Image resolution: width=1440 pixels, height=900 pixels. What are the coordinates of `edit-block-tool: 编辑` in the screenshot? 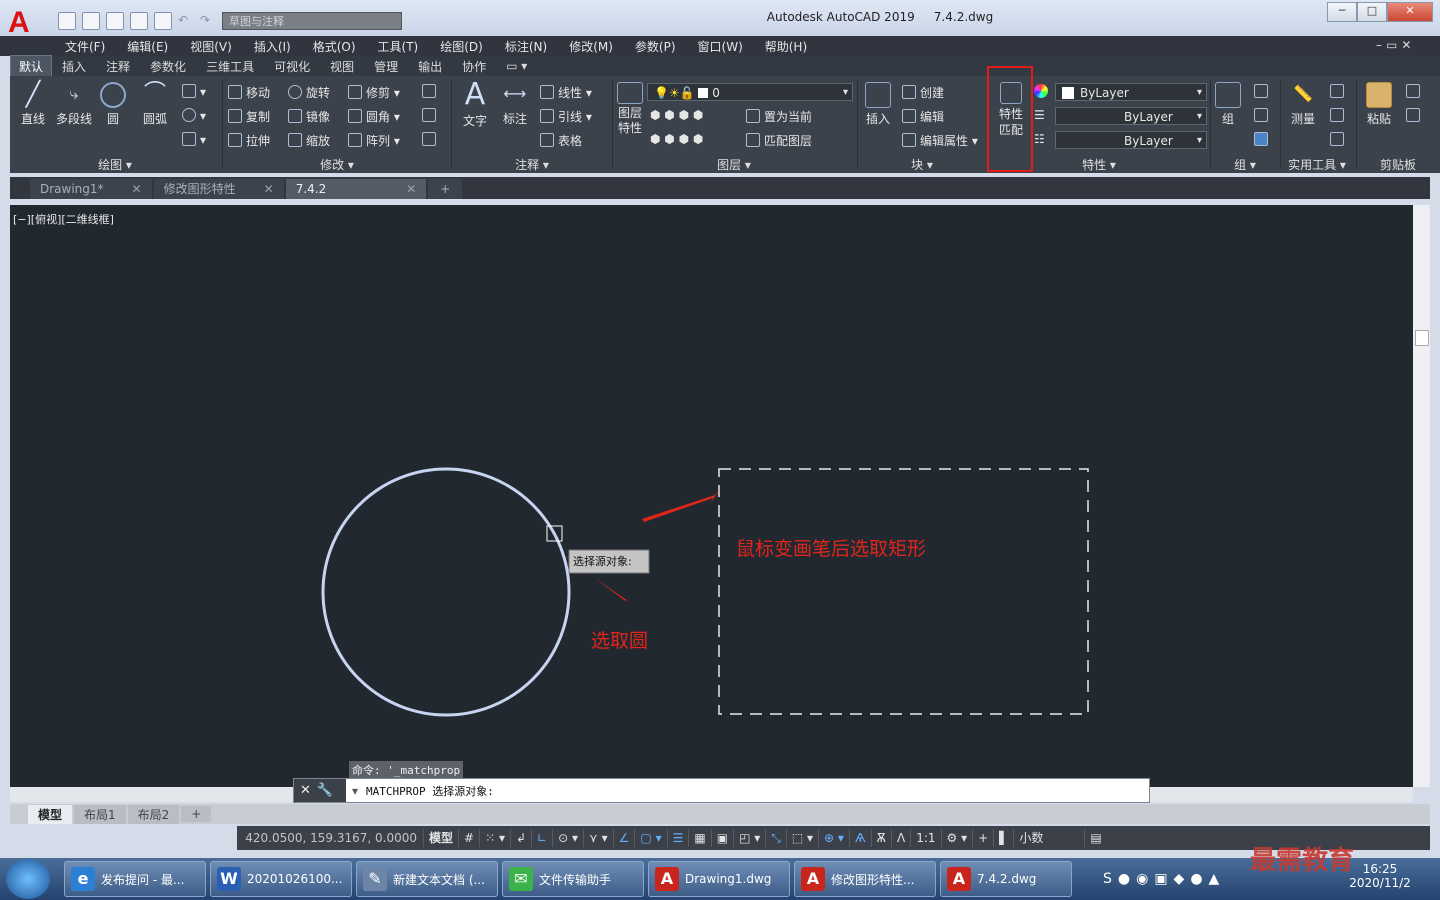 It's located at (923, 116).